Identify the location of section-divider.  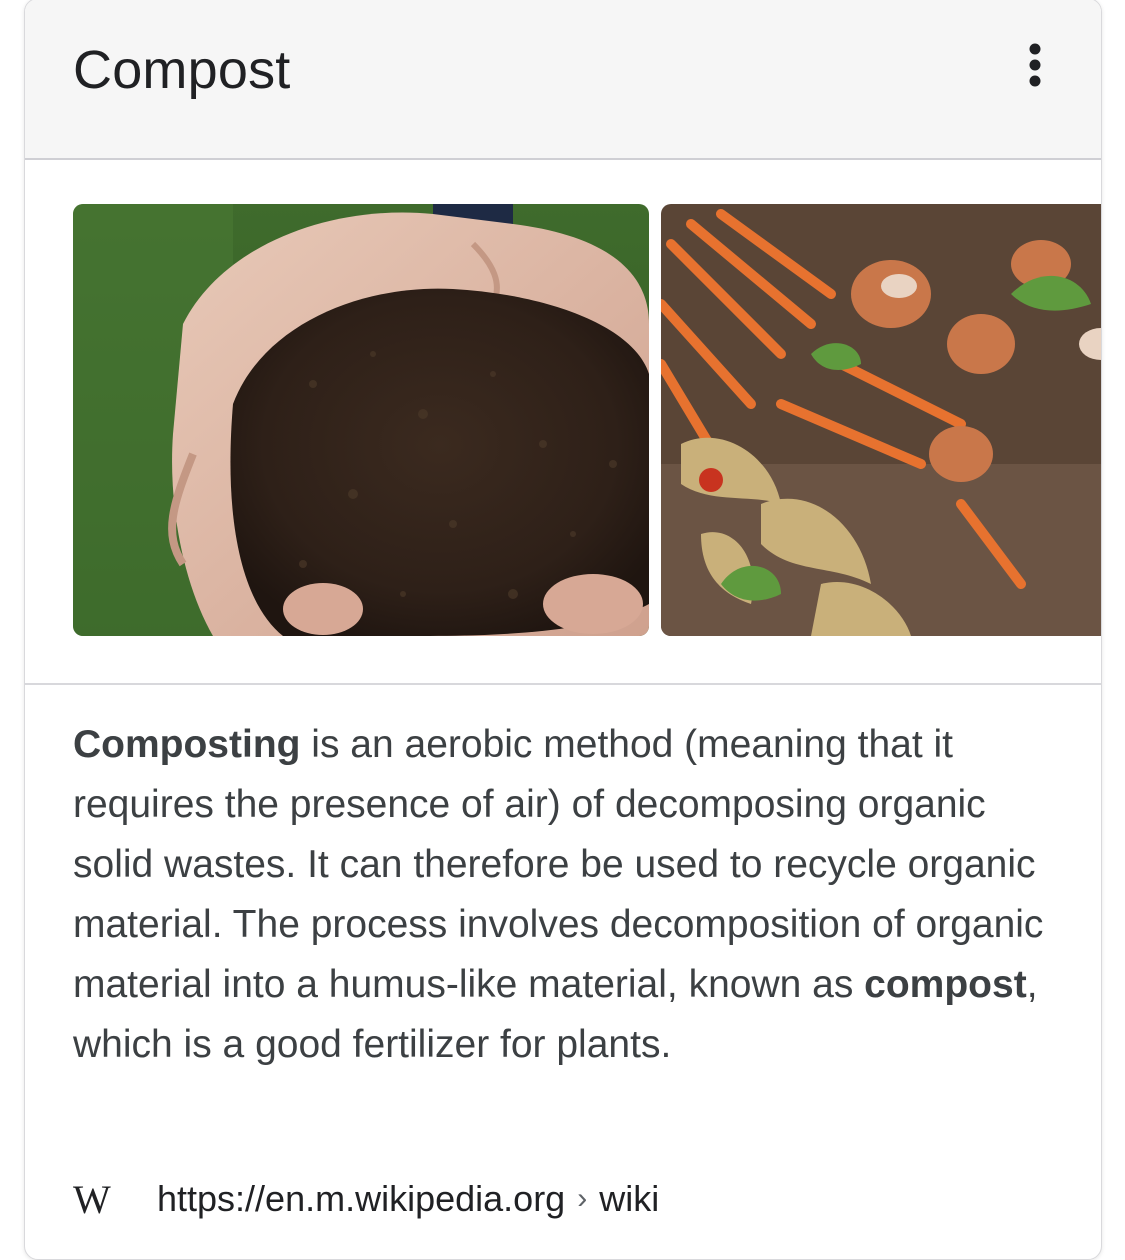
(563, 684).